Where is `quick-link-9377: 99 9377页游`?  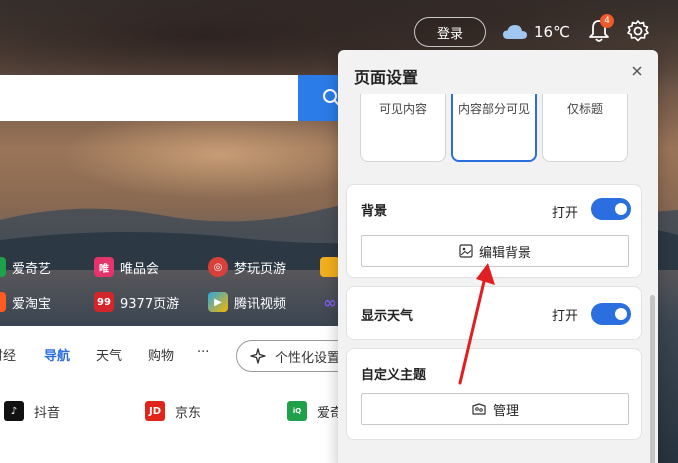 quick-link-9377: 99 9377页游 is located at coordinates (136, 302).